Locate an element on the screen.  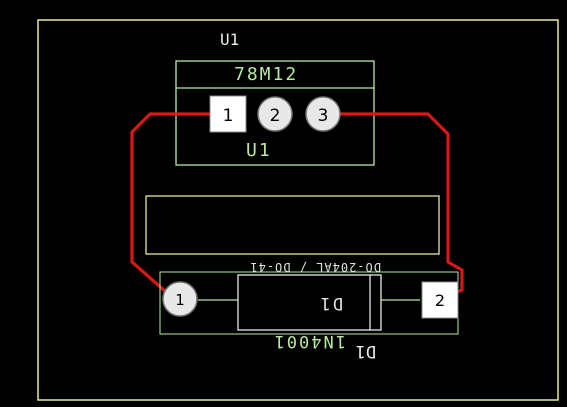
d1-refdes-label: D1 is located at coordinates (366, 351).